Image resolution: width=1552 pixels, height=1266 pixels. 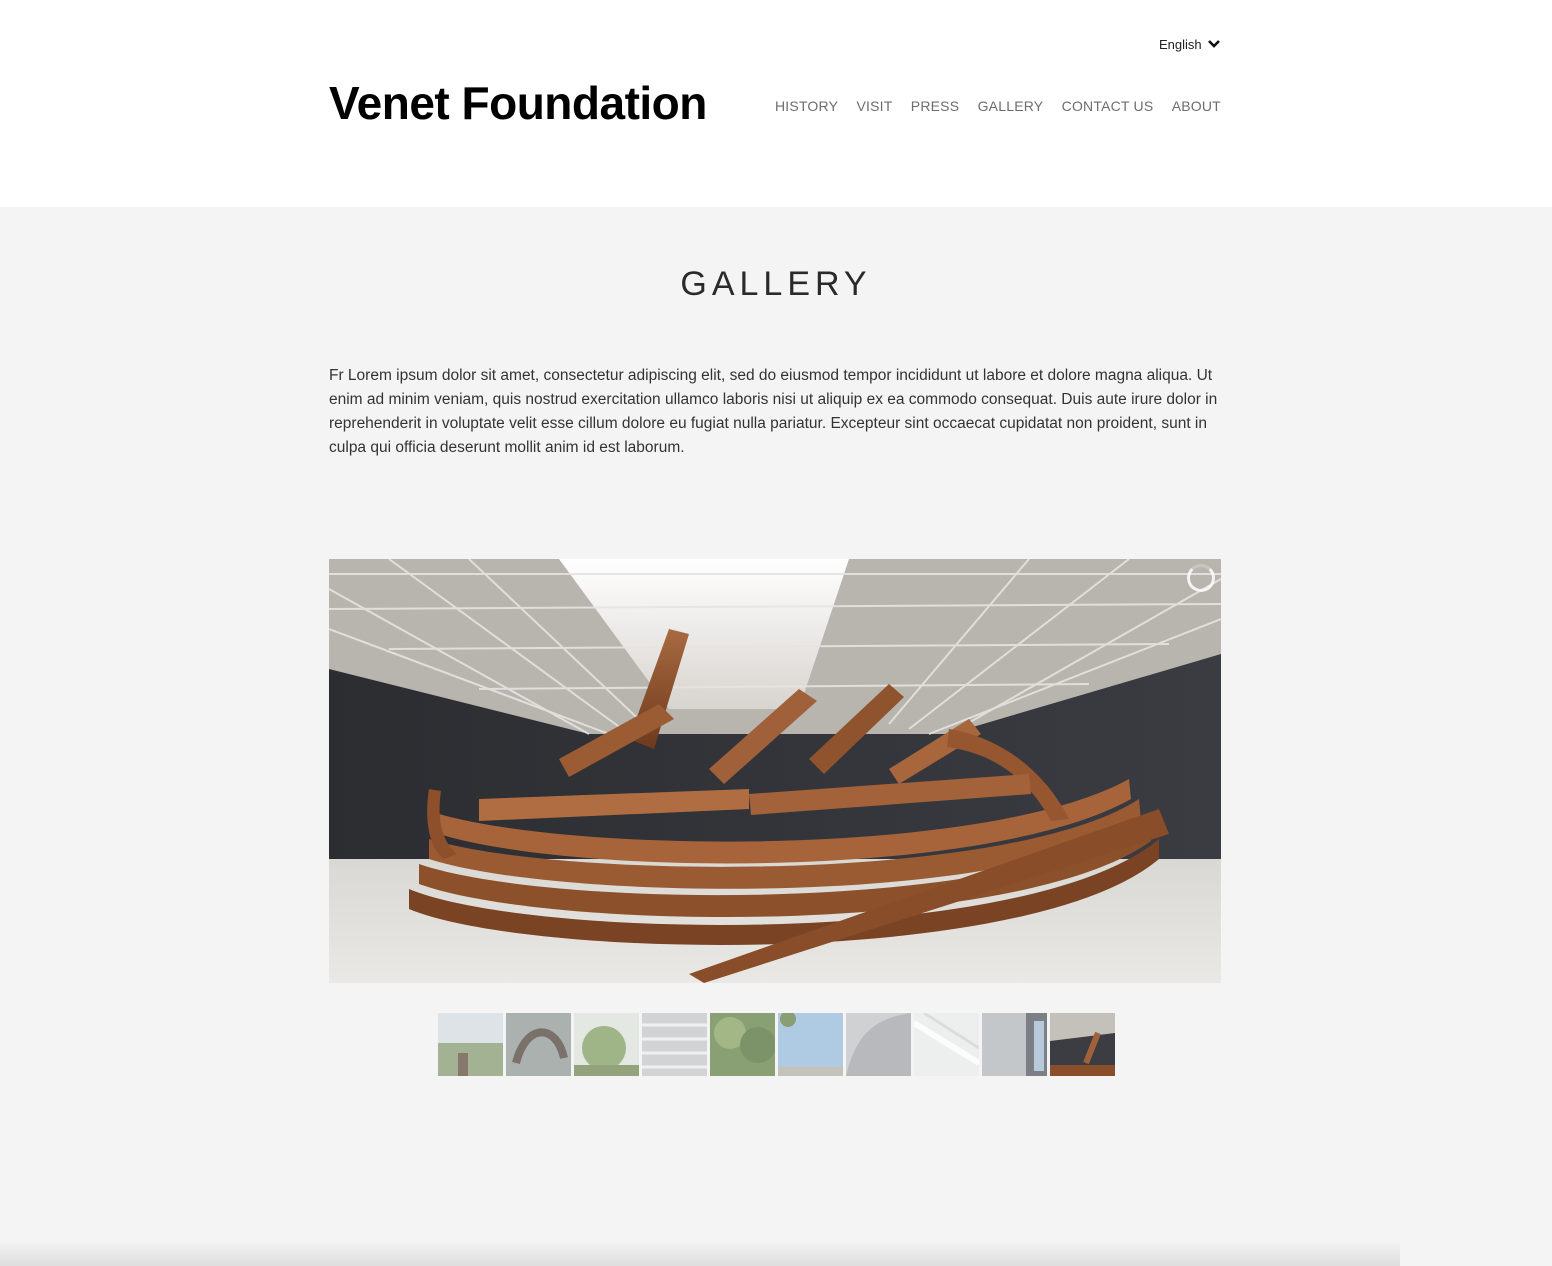 What do you see at coordinates (1196, 106) in the screenshot?
I see `nav-about: ABOUT` at bounding box center [1196, 106].